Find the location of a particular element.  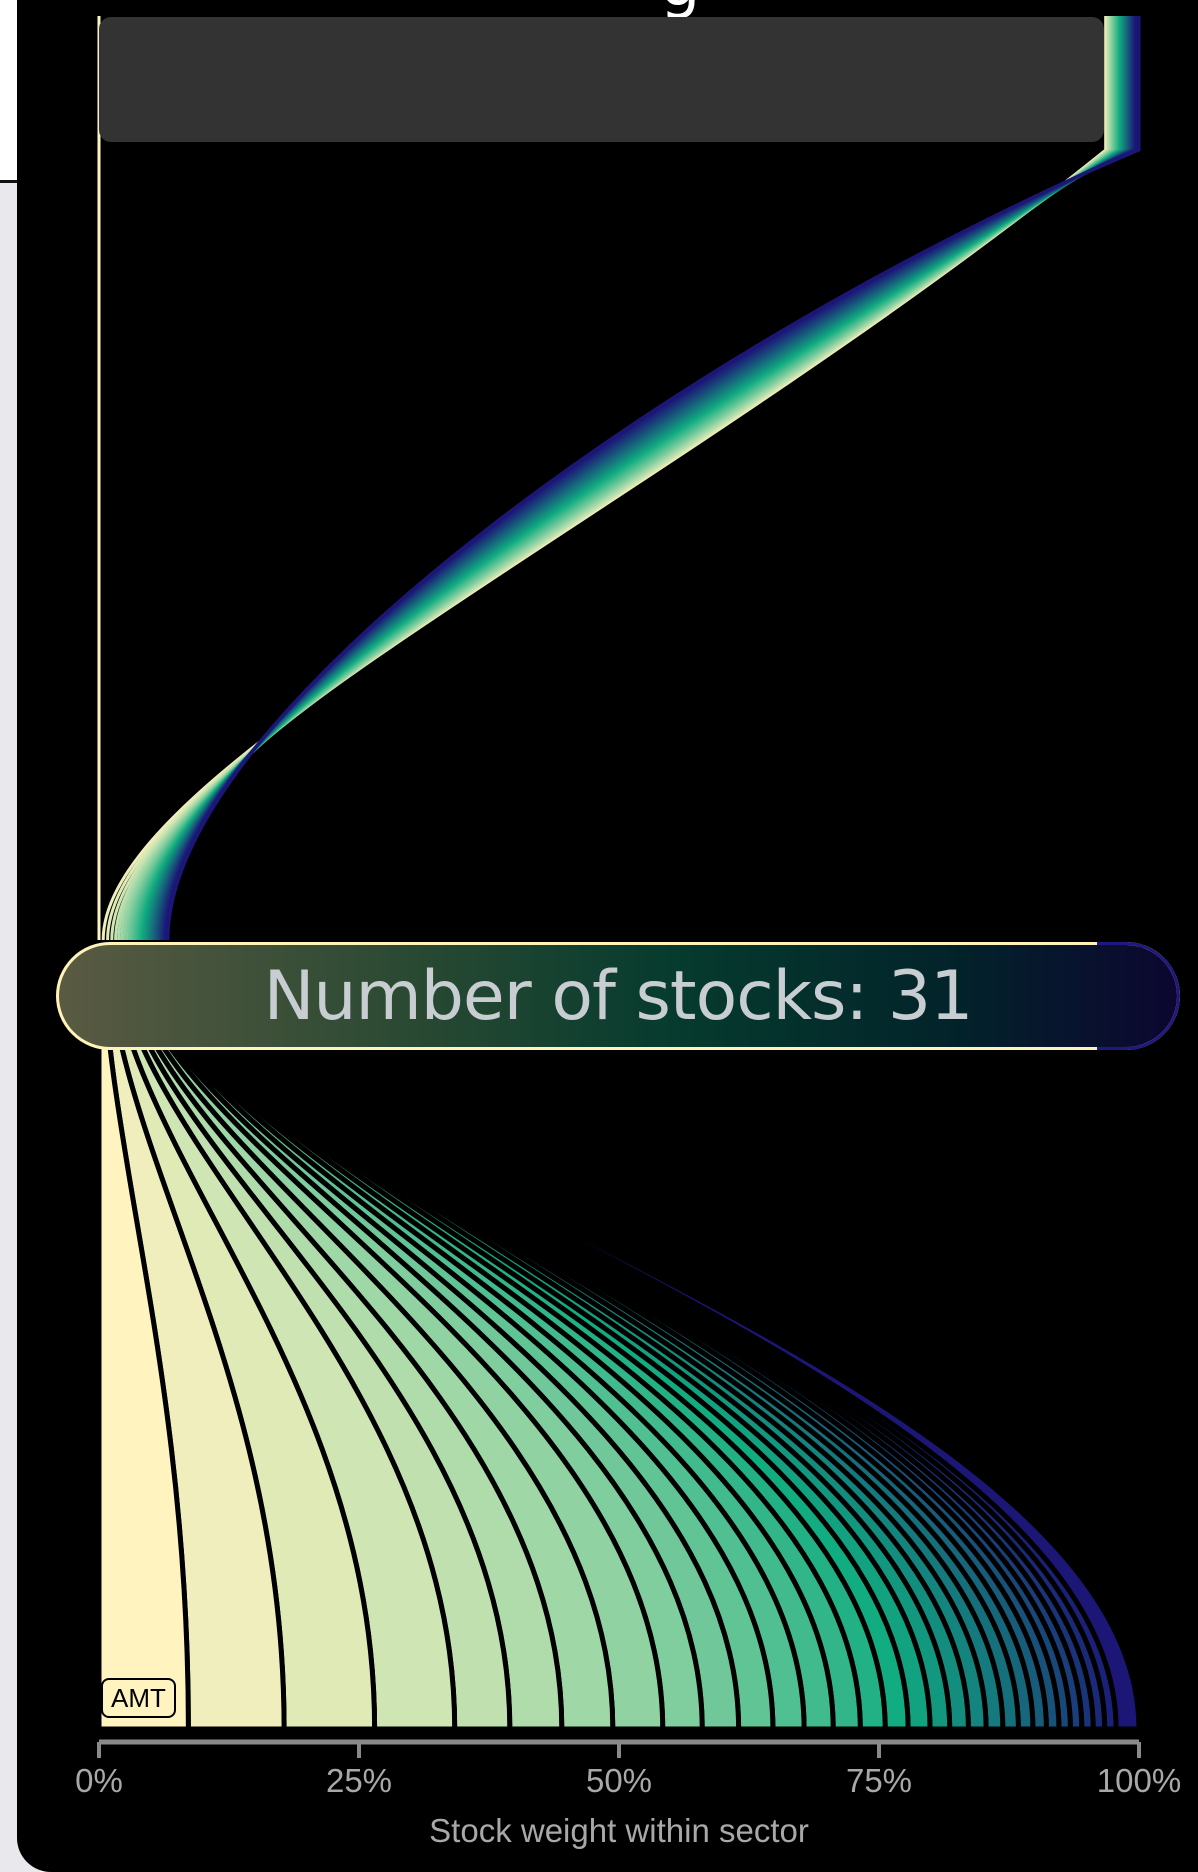

x-tick-label: 0% is located at coordinates (99, 1780).